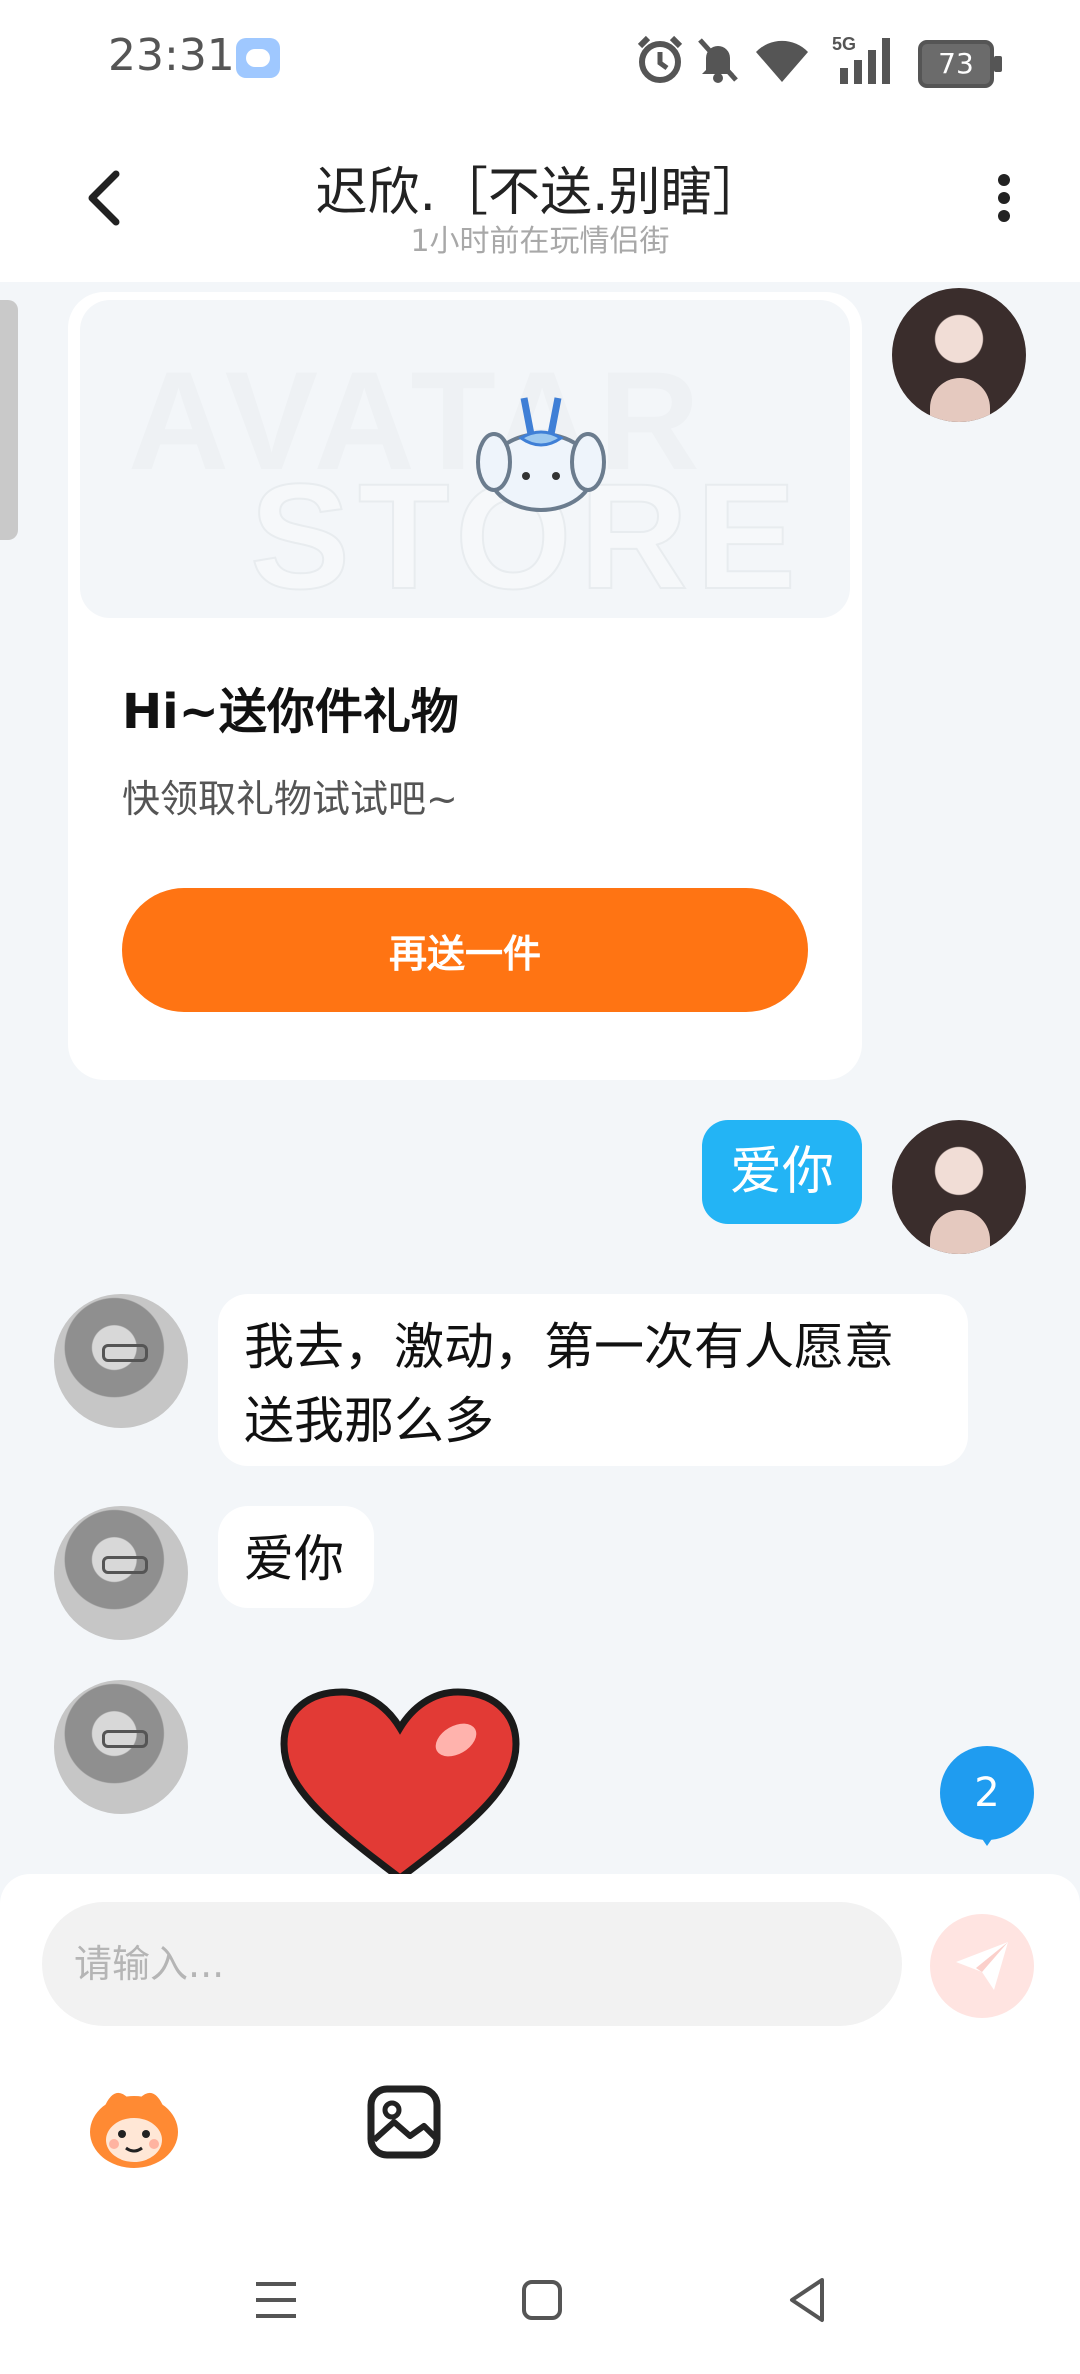 The width and height of the screenshot is (1080, 2374). I want to click on image-picker-button, so click(404, 2122).